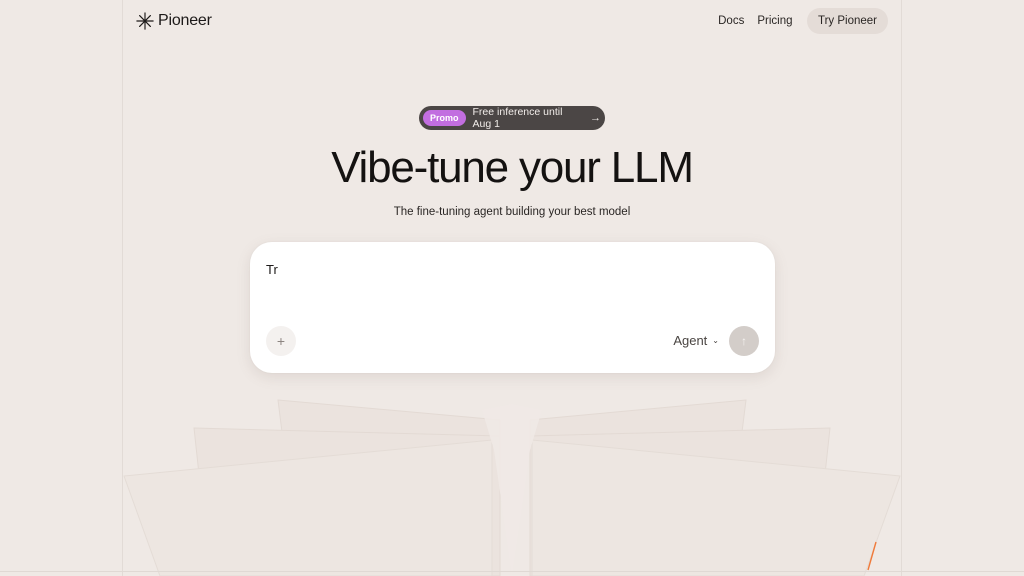 Image resolution: width=1024 pixels, height=576 pixels. Describe the element at coordinates (512, 21) in the screenshot. I see `site-header: Pioneer Docs Pricing Try Pioneer` at that location.